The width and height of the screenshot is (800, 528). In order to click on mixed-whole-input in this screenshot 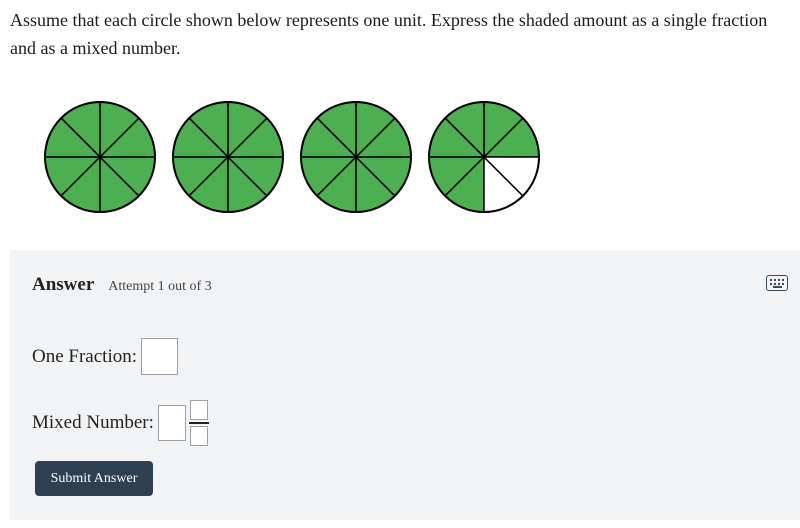, I will do `click(171, 423)`.